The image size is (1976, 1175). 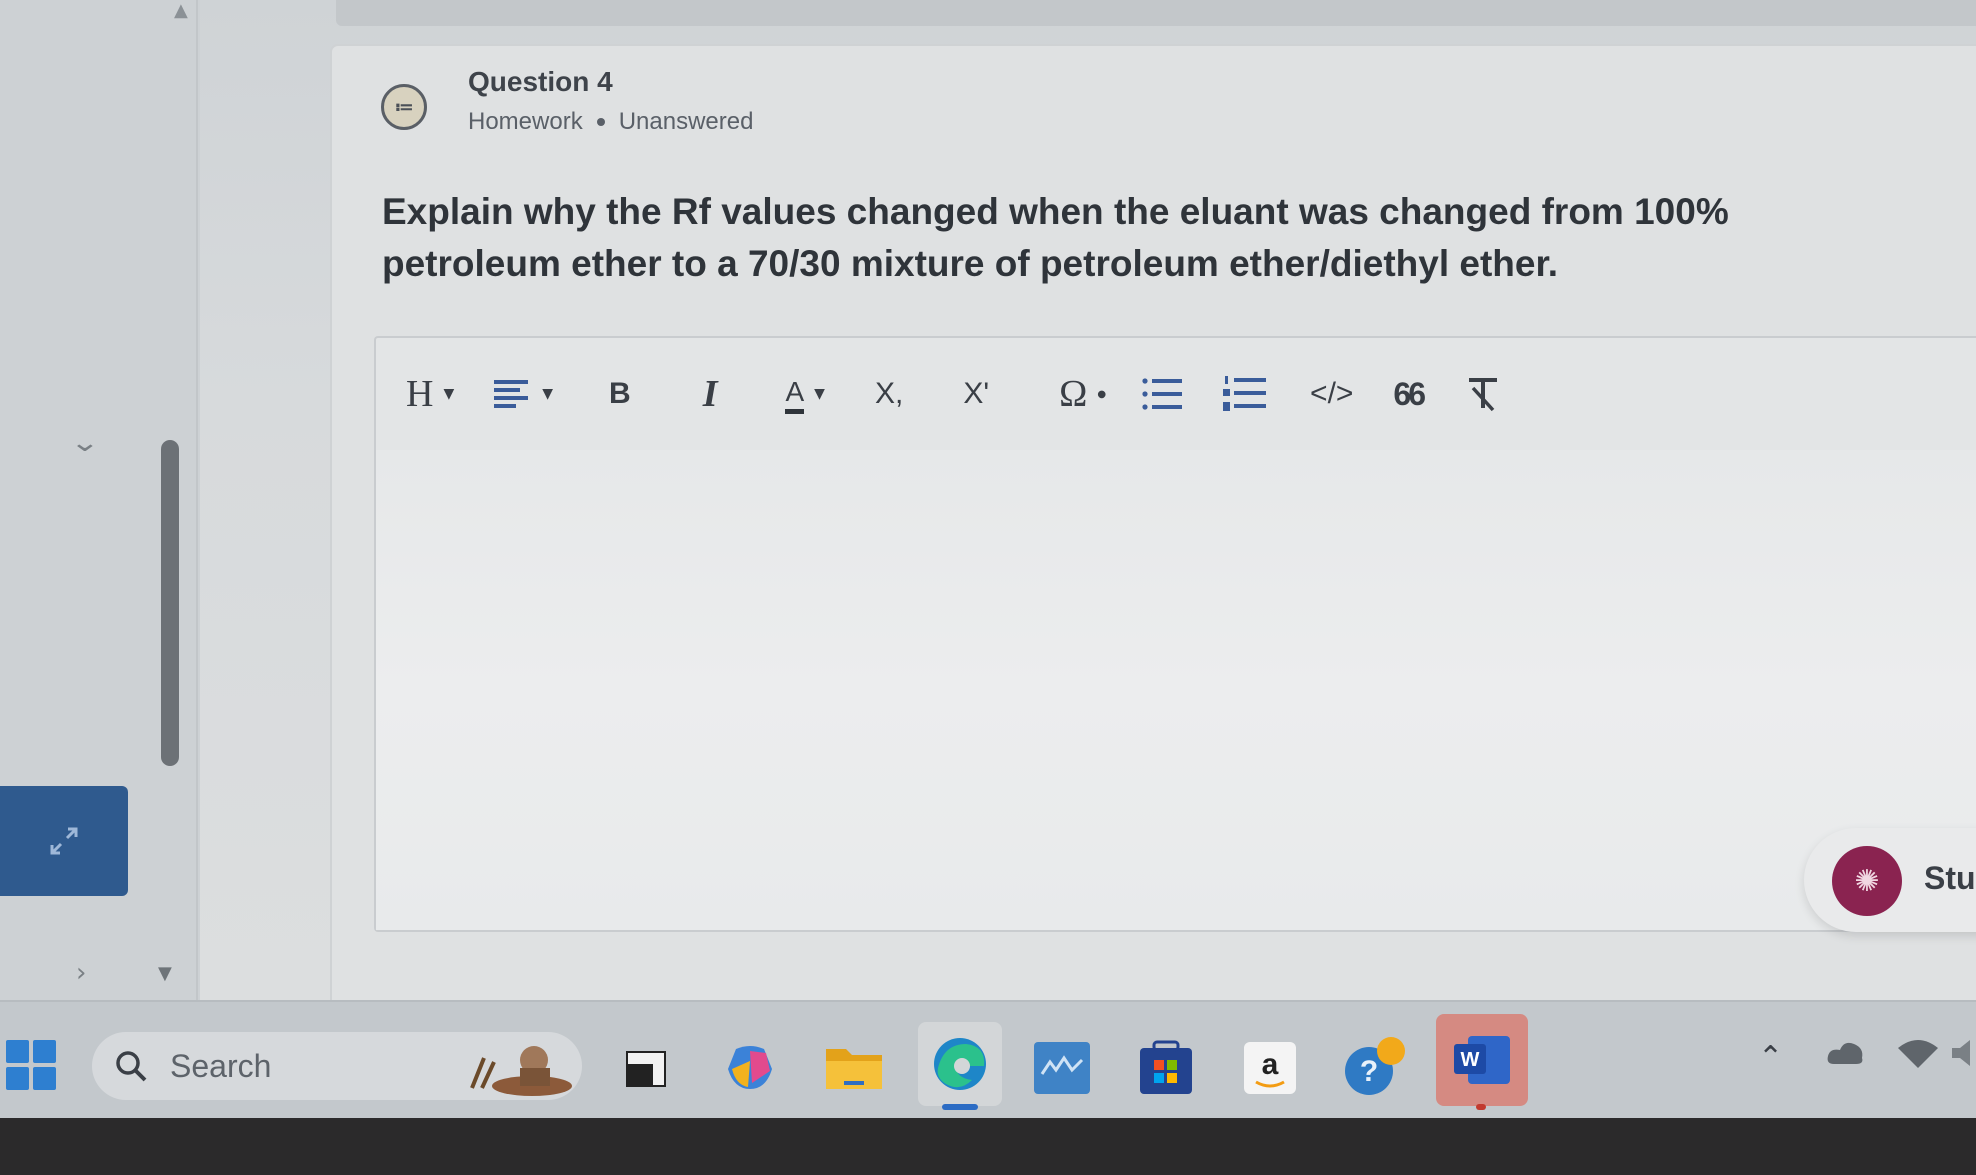 What do you see at coordinates (686, 121) in the screenshot?
I see `question-status: Unanswered` at bounding box center [686, 121].